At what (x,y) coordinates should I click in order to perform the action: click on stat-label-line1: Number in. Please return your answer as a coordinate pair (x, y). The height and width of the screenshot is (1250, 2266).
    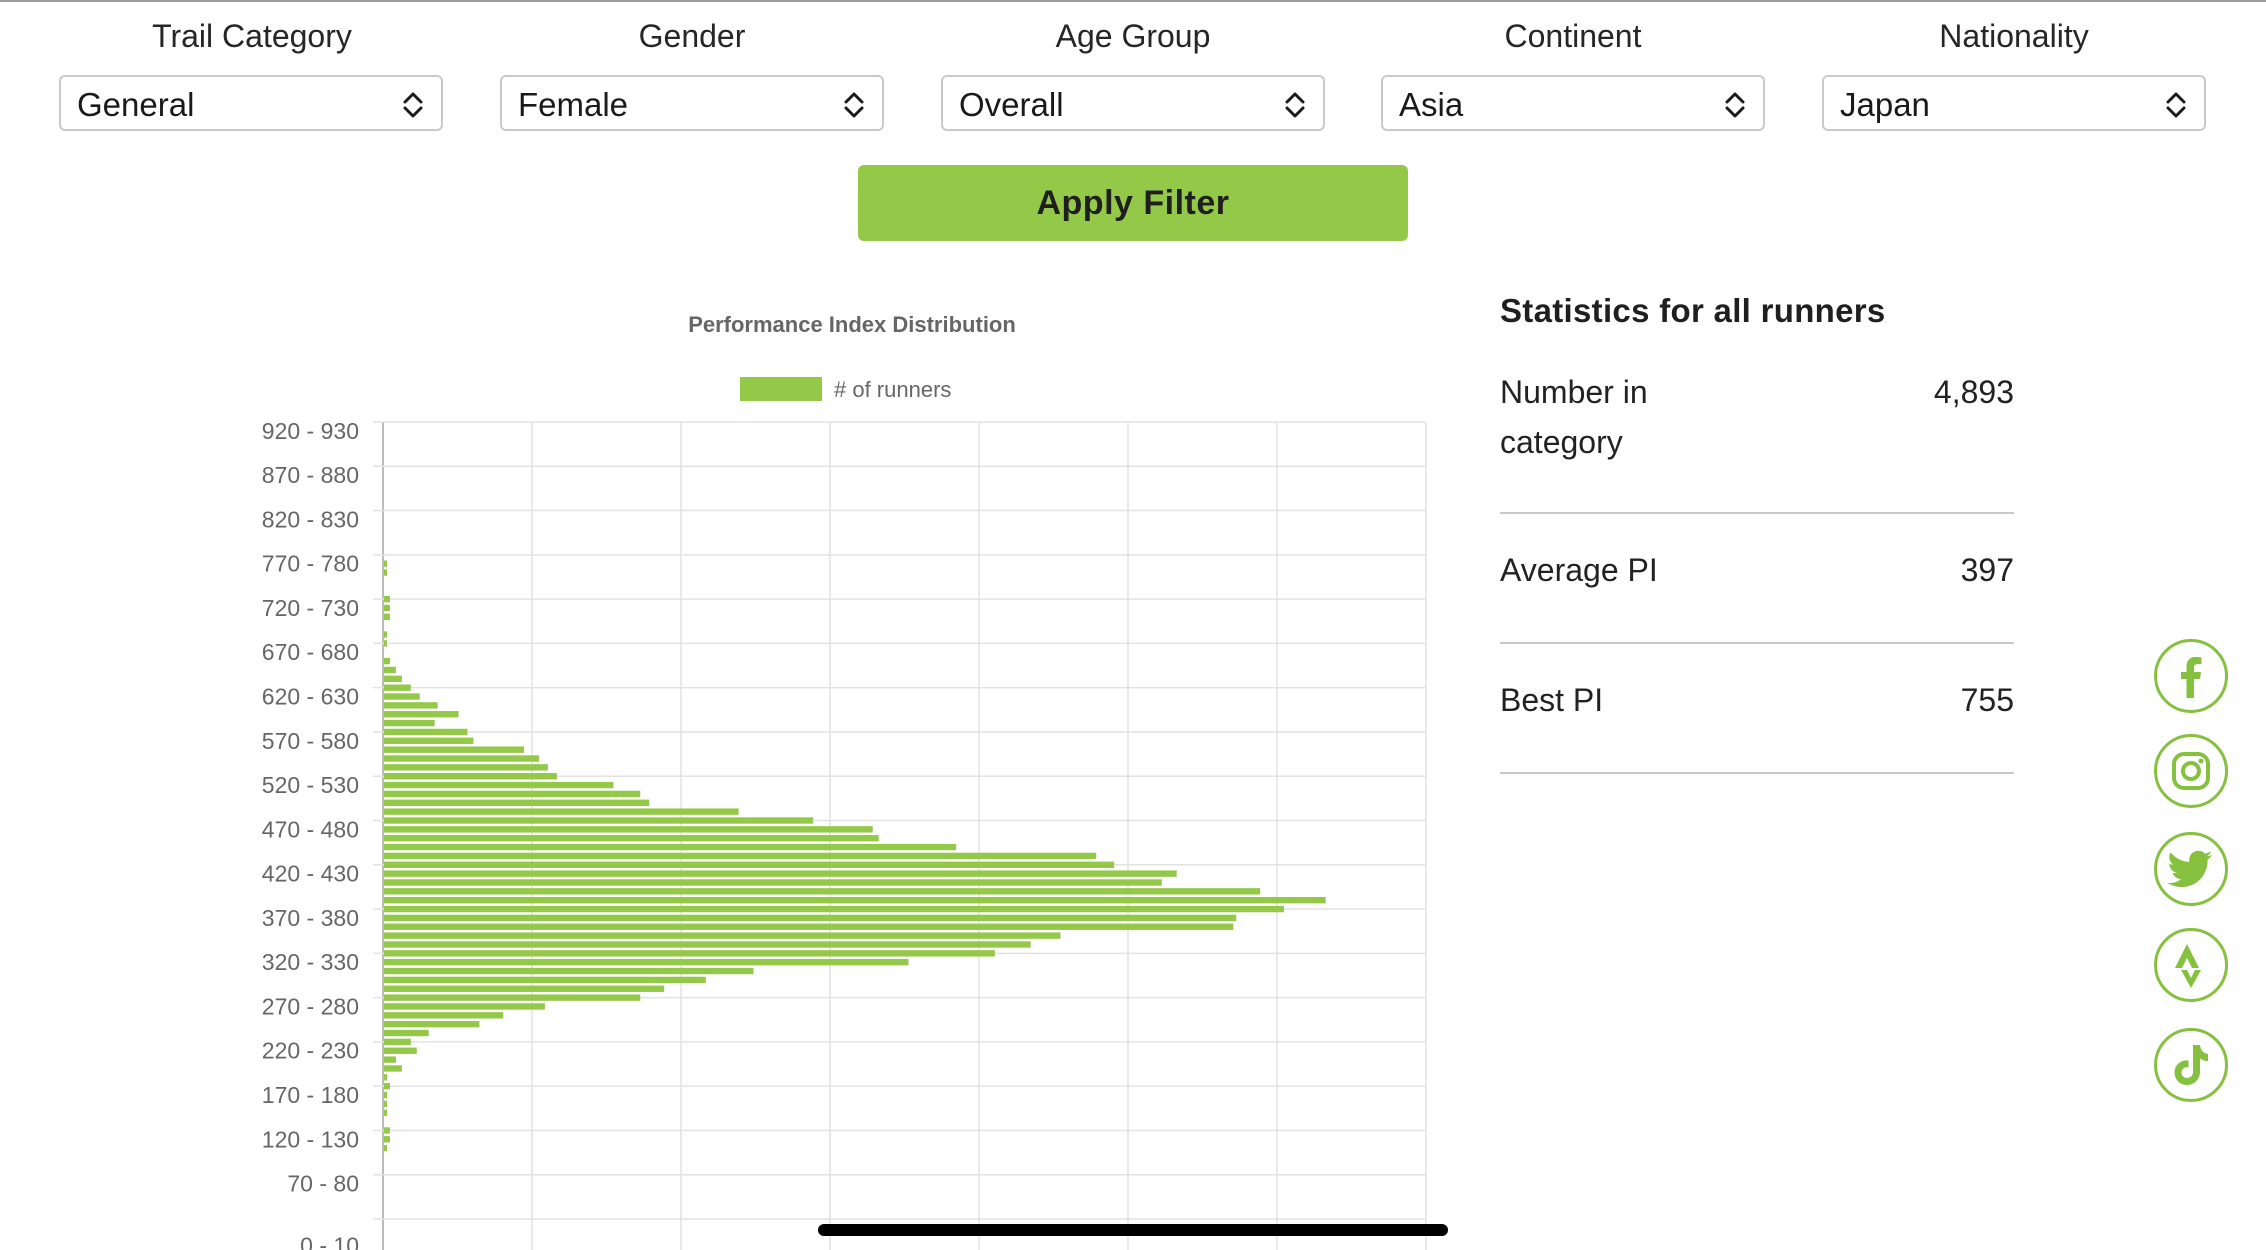
    Looking at the image, I should click on (1574, 392).